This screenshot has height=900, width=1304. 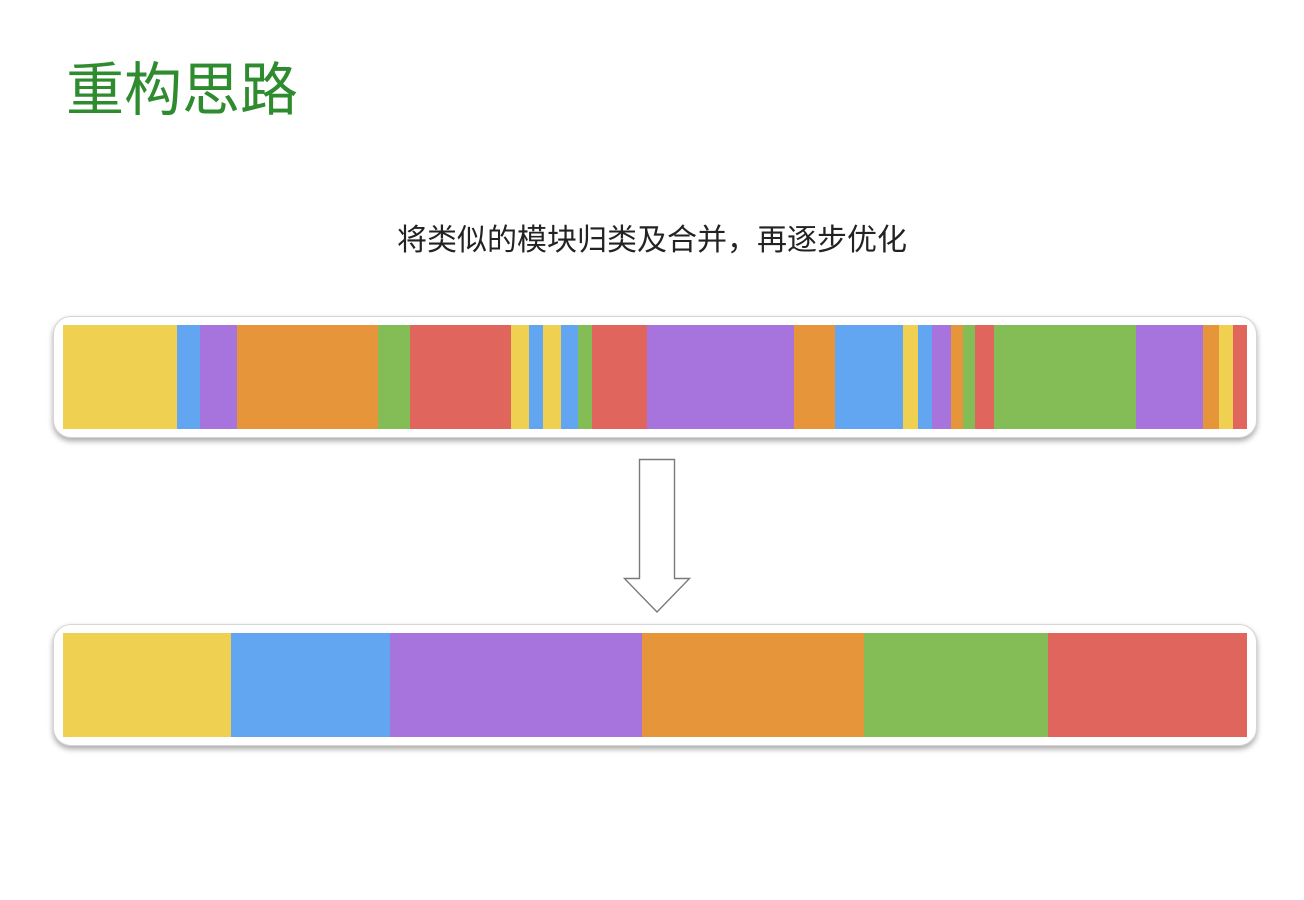 I want to click on before-module-bar-segments, so click(x=655, y=377).